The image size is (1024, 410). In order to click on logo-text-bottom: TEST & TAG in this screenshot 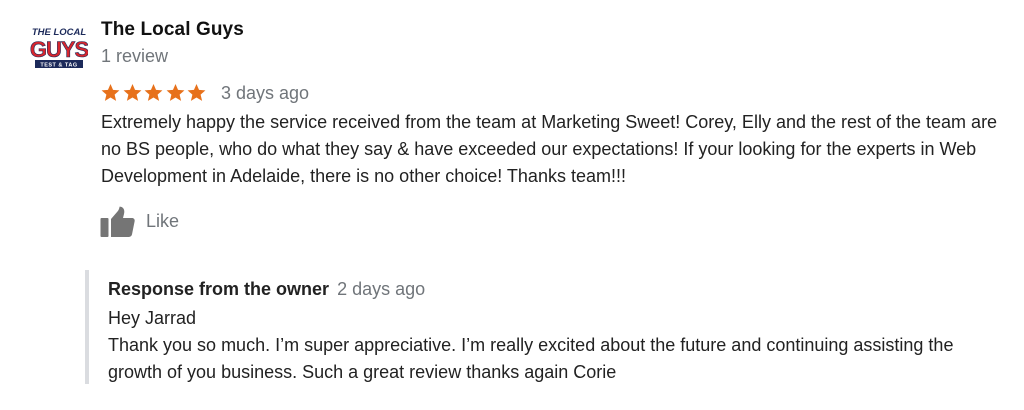, I will do `click(58, 66)`.